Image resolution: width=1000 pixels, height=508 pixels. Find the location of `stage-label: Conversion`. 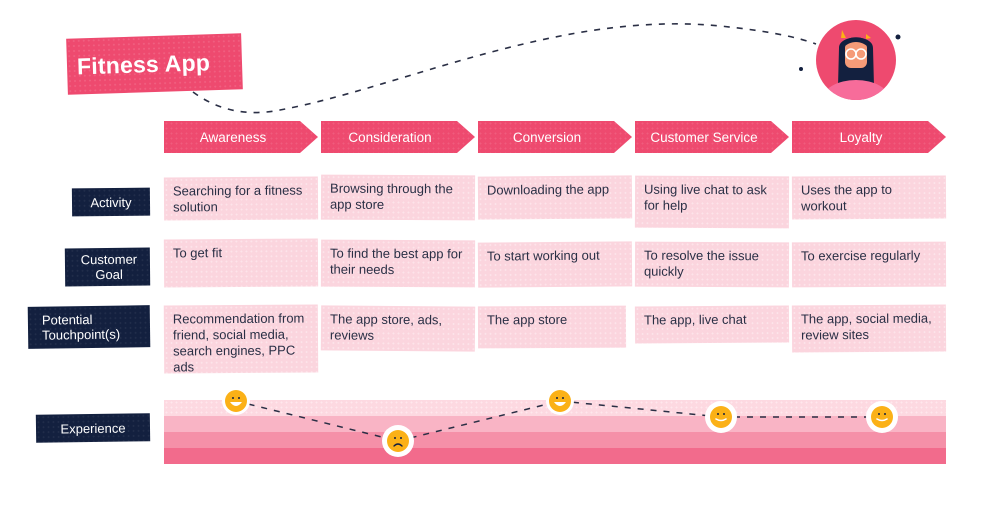

stage-label: Conversion is located at coordinates (547, 137).